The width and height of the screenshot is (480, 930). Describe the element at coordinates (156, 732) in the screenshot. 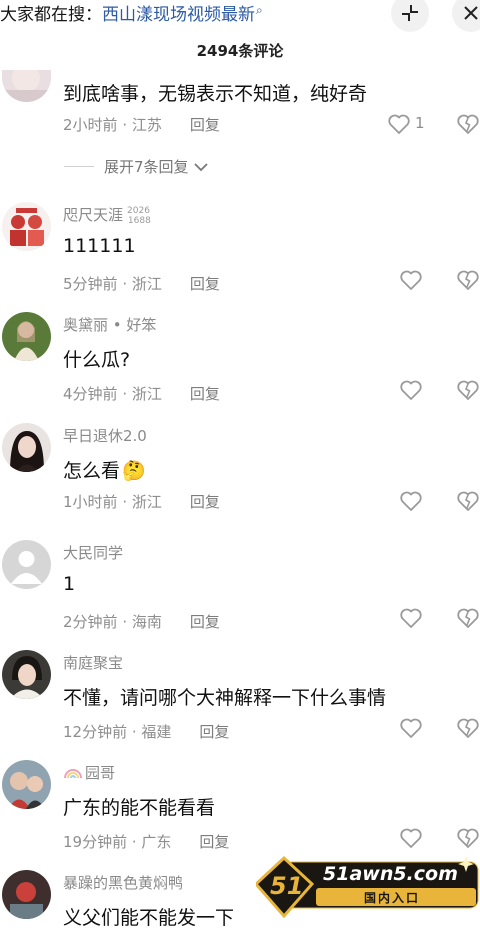

I see `comment-location: 福建` at that location.